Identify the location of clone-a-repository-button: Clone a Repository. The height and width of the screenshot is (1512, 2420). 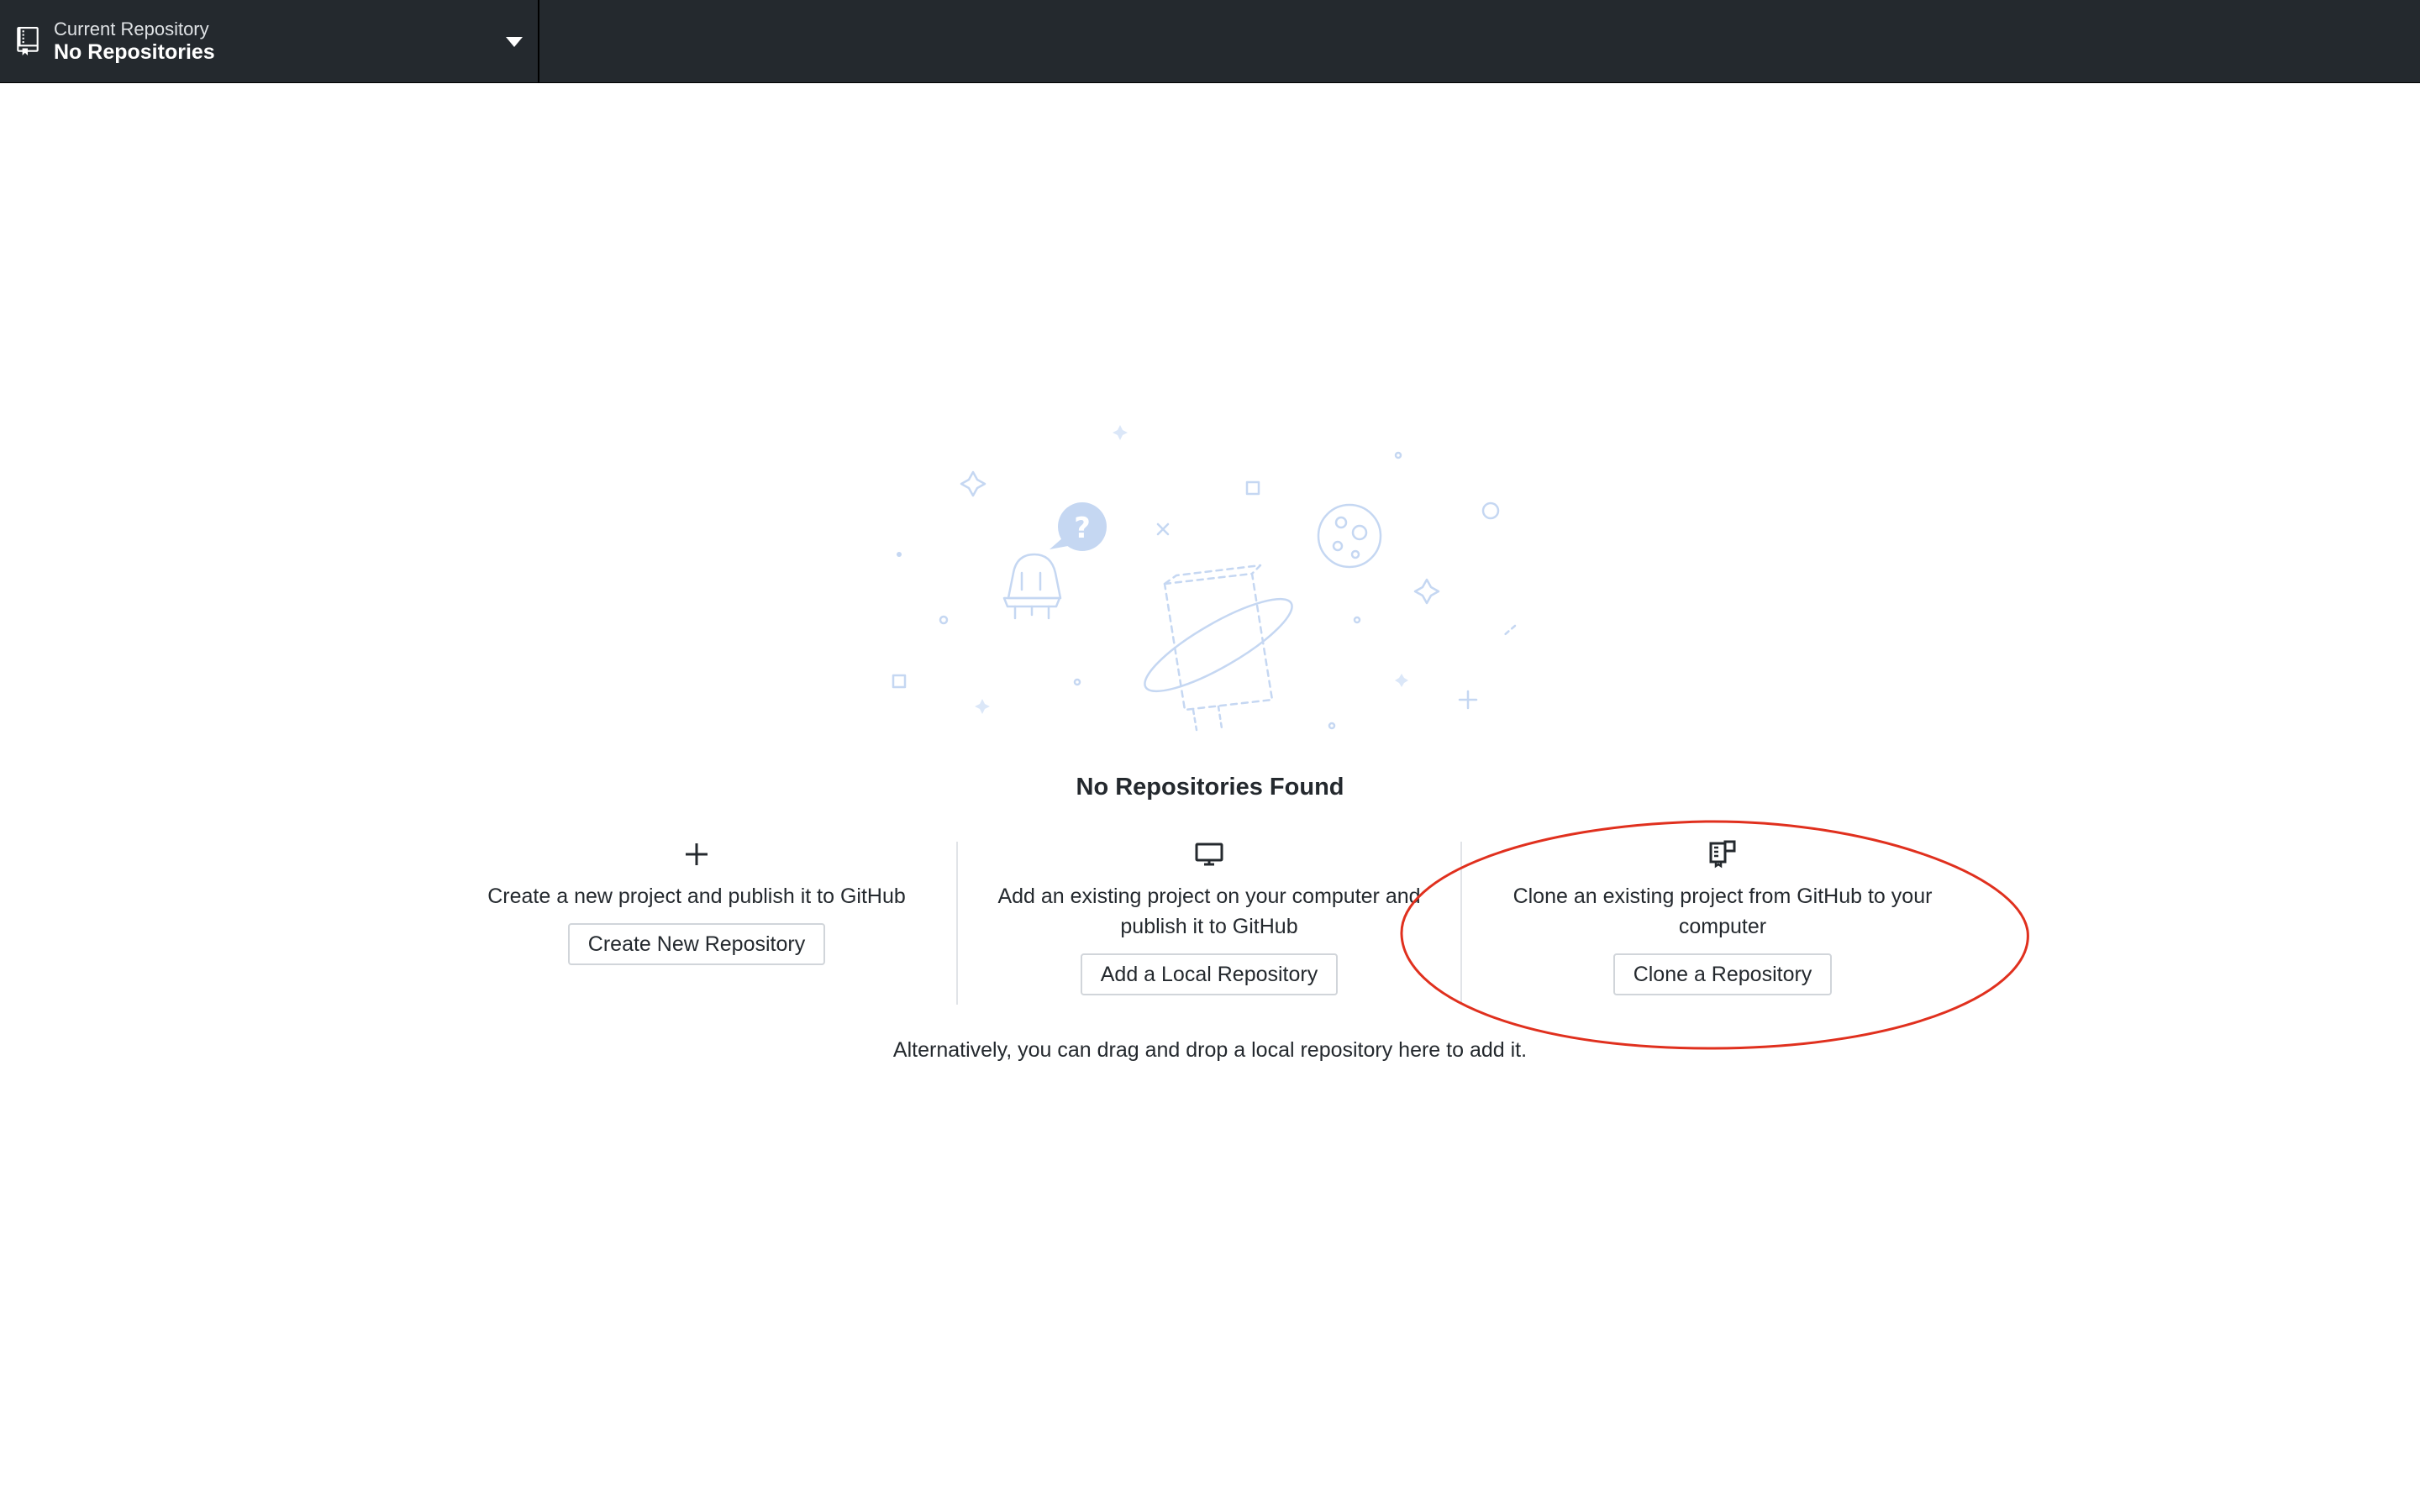
(1723, 974).